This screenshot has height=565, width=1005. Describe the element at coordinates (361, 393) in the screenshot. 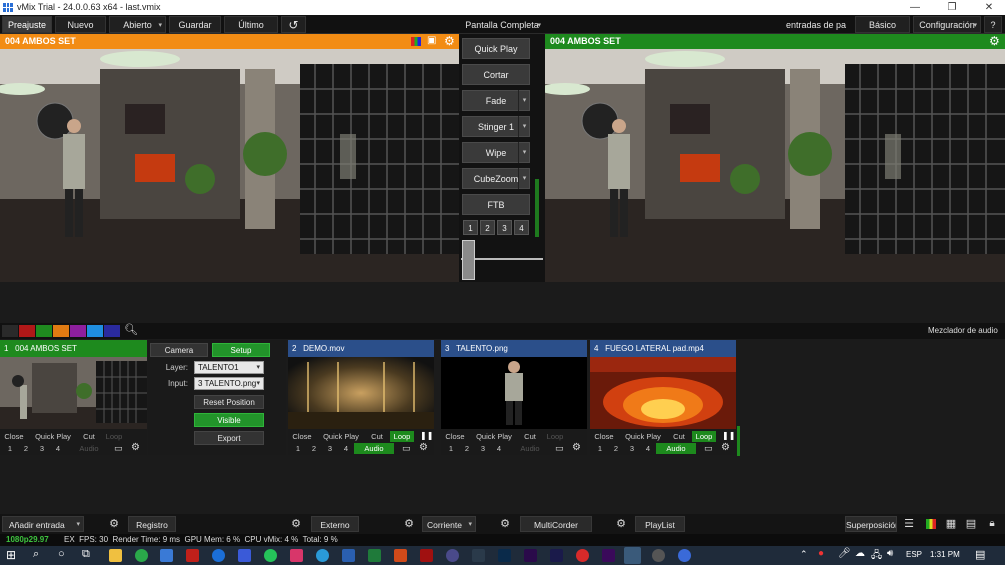

I see `input-2-thumbnail` at that location.